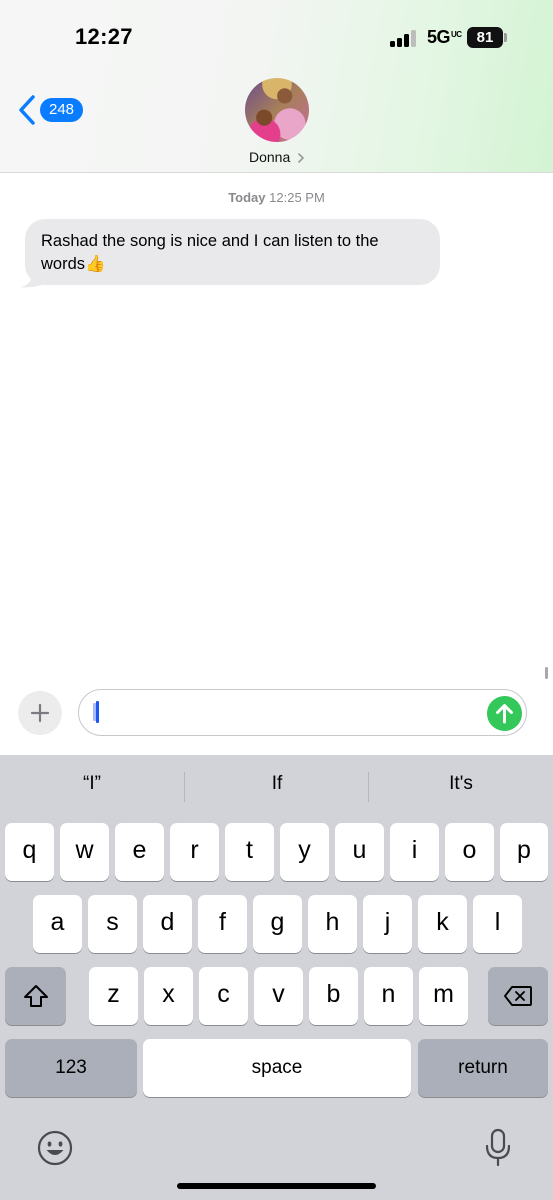  I want to click on emoji-icon, so click(55, 1148).